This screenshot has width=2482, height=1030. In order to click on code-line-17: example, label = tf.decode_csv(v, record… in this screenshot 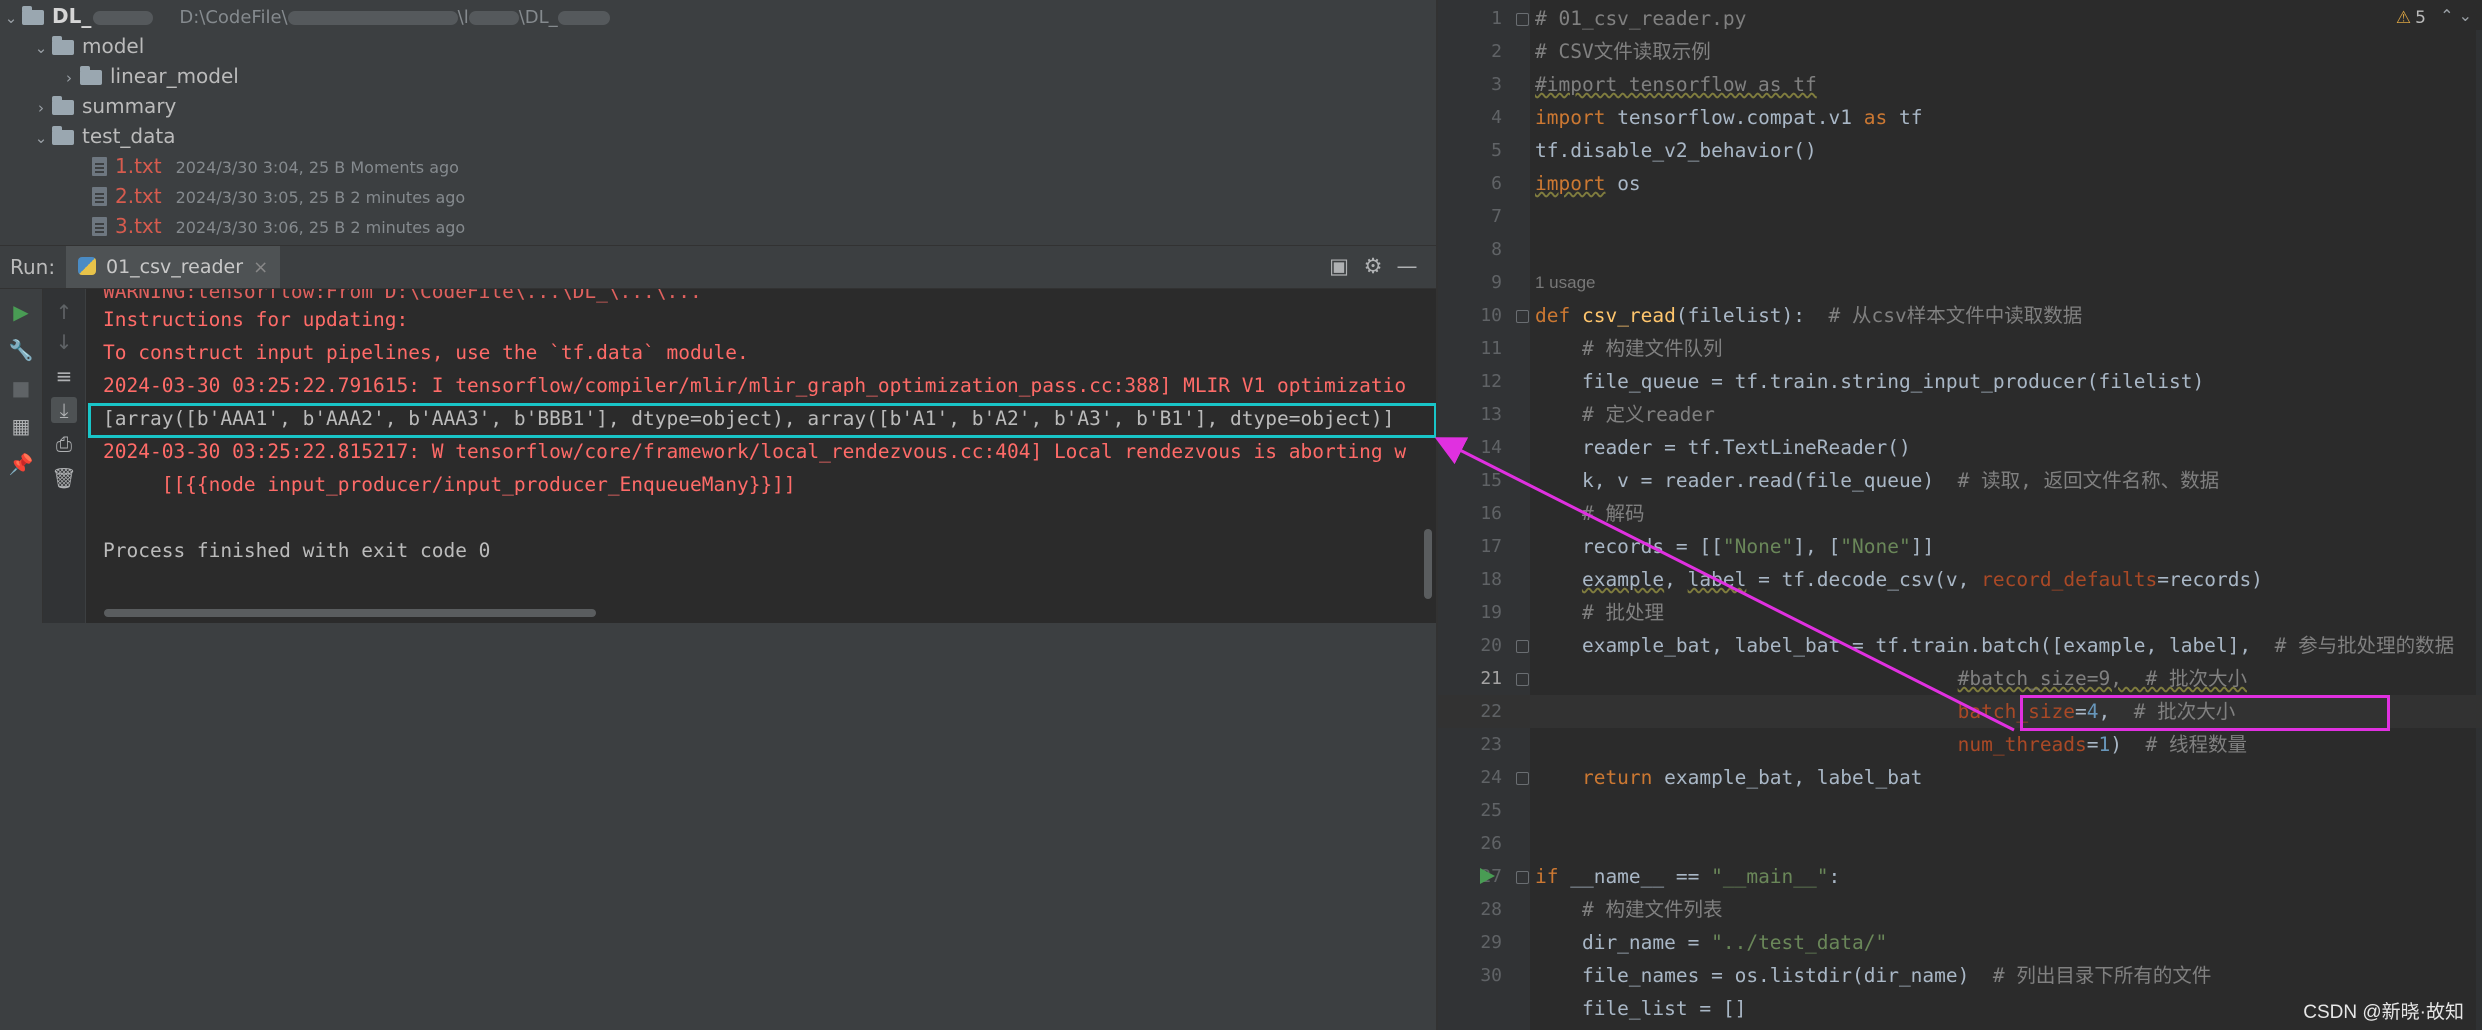, I will do `click(1922, 579)`.